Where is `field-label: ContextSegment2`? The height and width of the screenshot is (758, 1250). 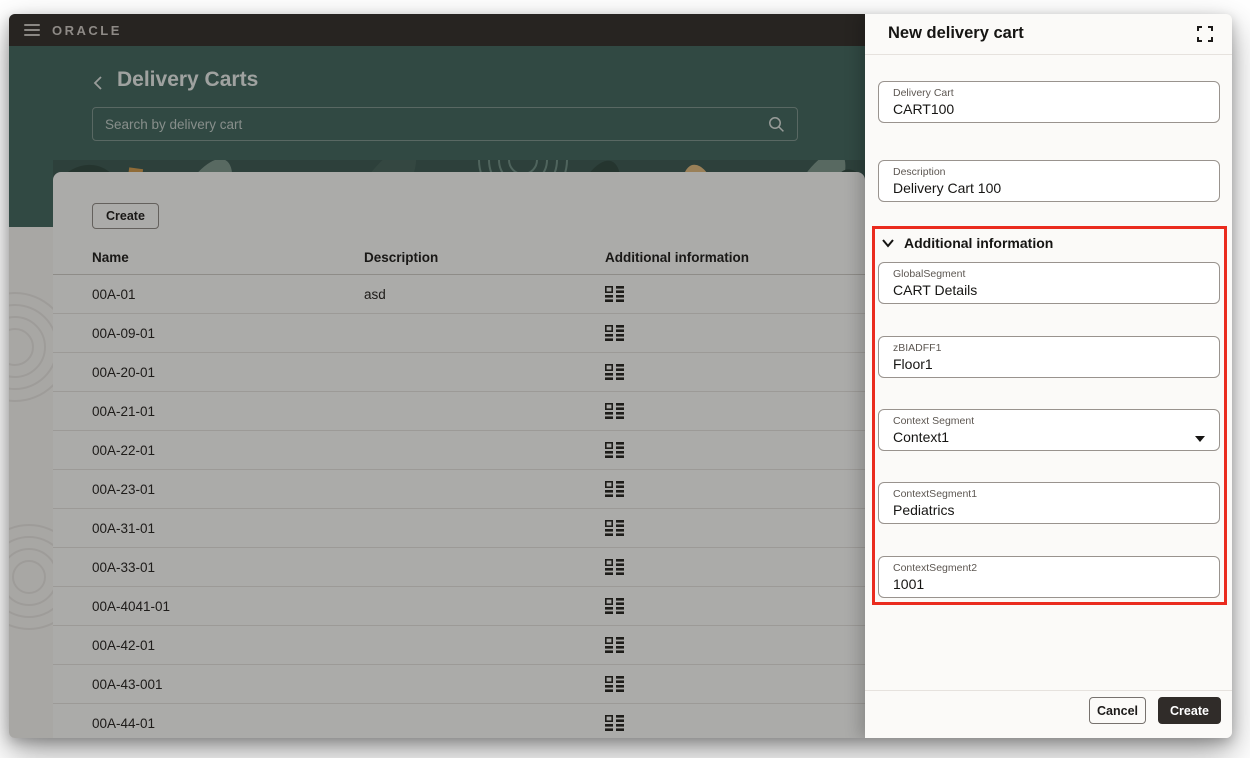 field-label: ContextSegment2 is located at coordinates (935, 568).